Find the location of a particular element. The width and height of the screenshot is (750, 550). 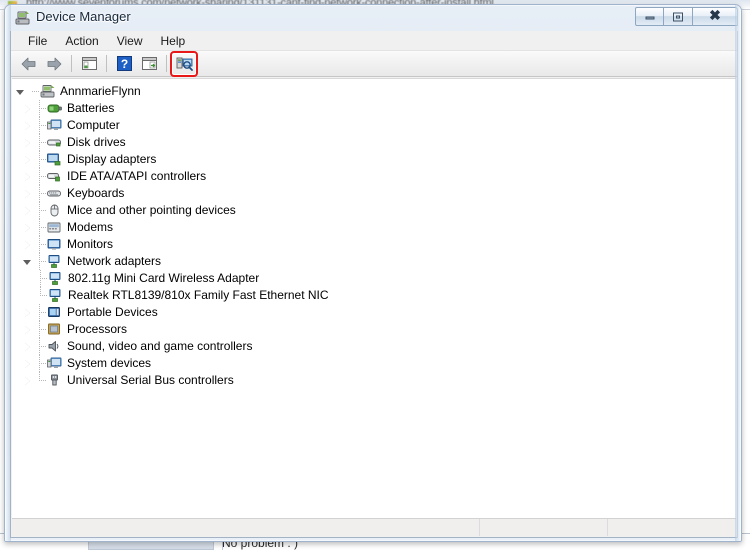

tree-node-label: Computer is located at coordinates (93, 125).